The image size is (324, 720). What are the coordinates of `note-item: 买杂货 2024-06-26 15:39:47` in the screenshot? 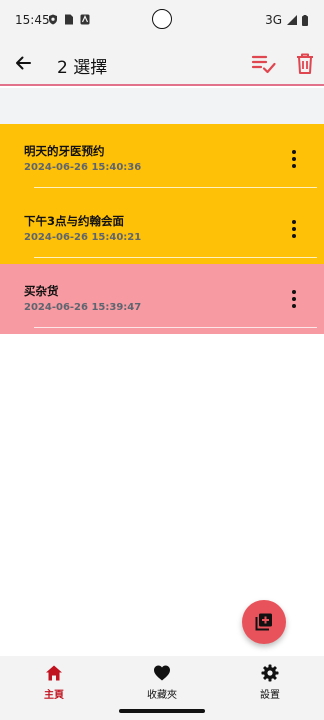 It's located at (162, 299).